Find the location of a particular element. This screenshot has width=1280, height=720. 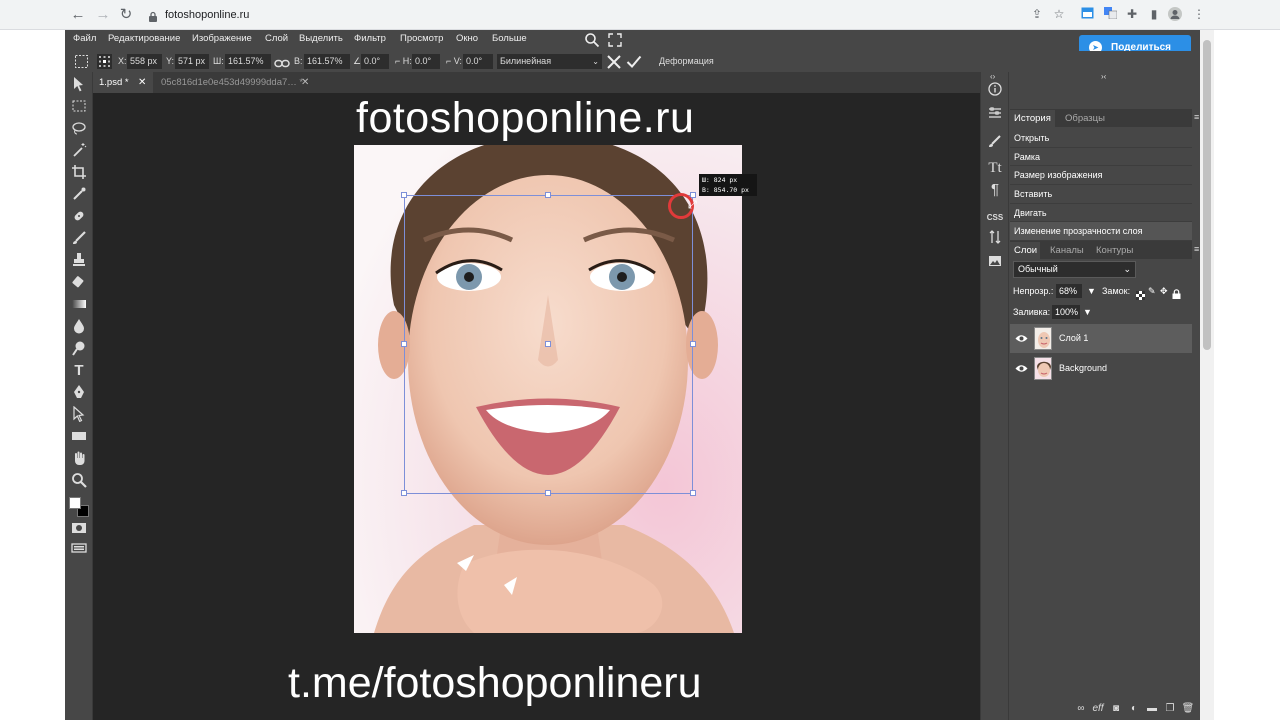

share-page-icon: ⇪ is located at coordinates (1037, 14).